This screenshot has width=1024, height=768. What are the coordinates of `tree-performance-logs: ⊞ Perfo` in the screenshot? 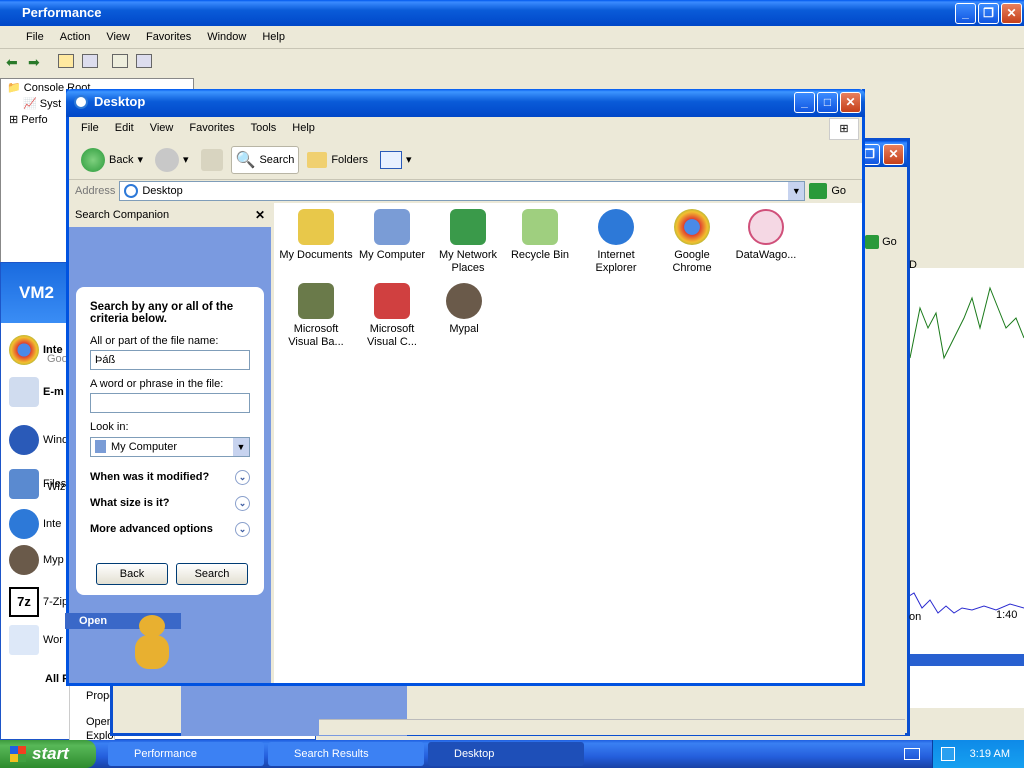 It's located at (28, 119).